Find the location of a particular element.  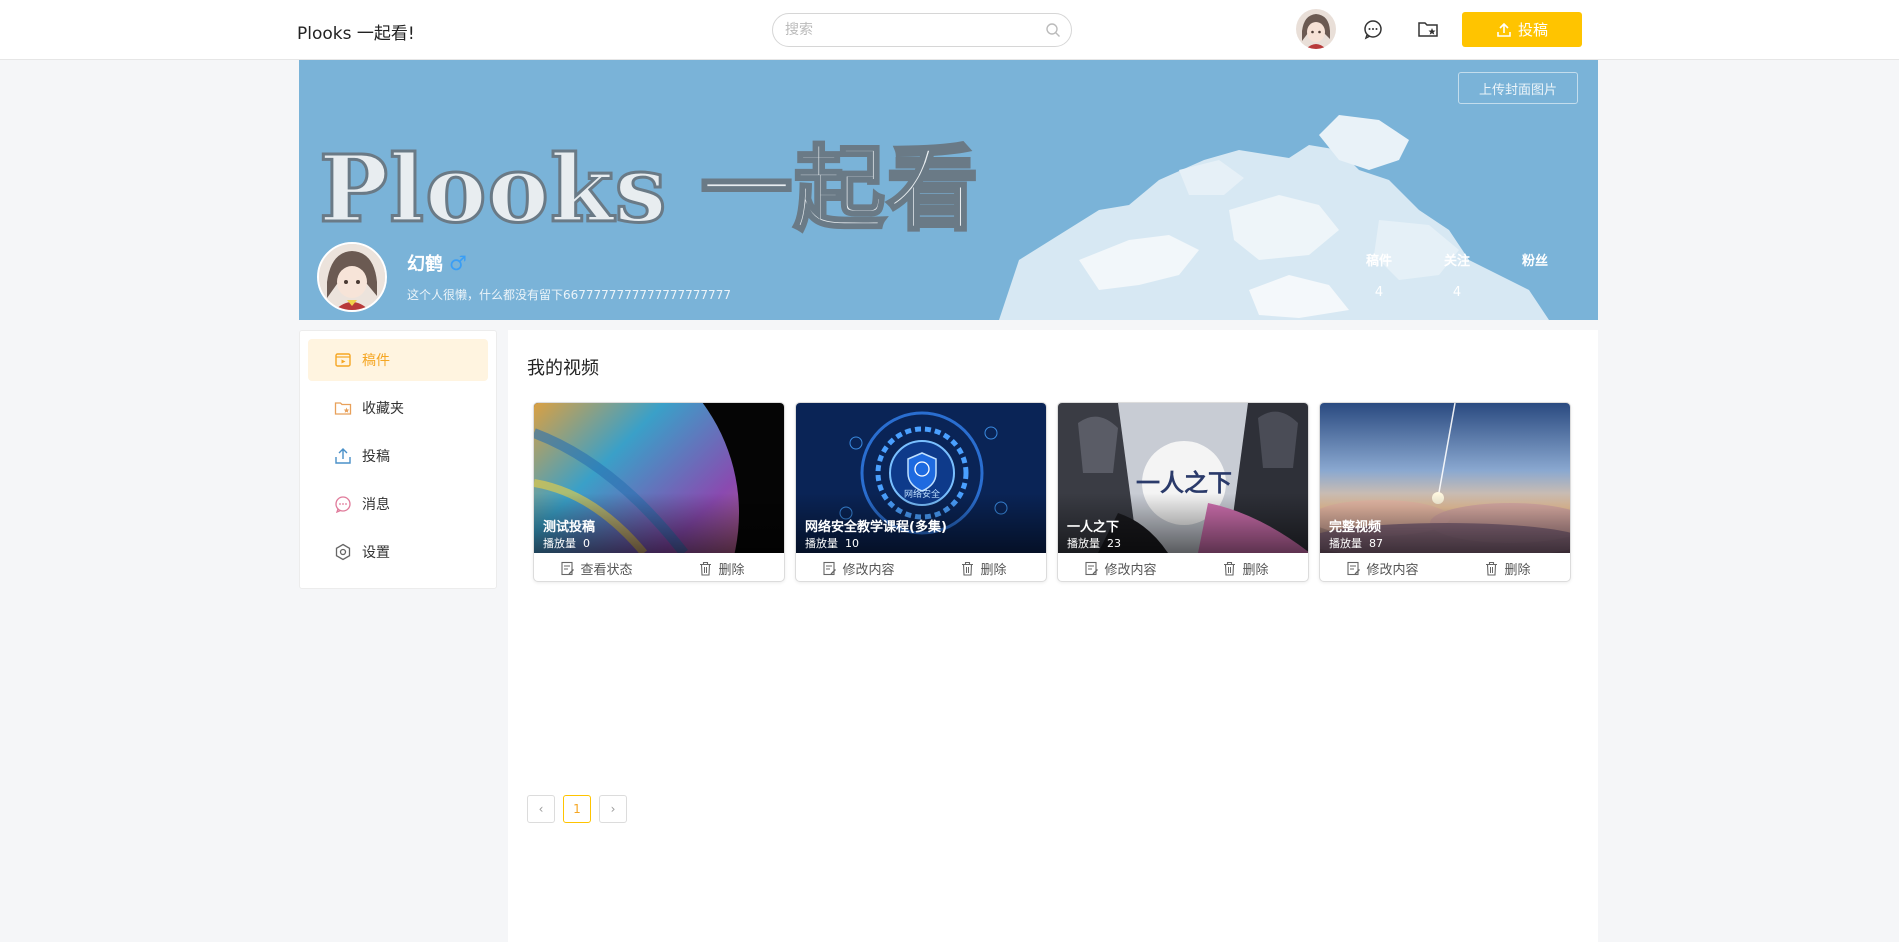

page-number-current: 1 is located at coordinates (577, 809).